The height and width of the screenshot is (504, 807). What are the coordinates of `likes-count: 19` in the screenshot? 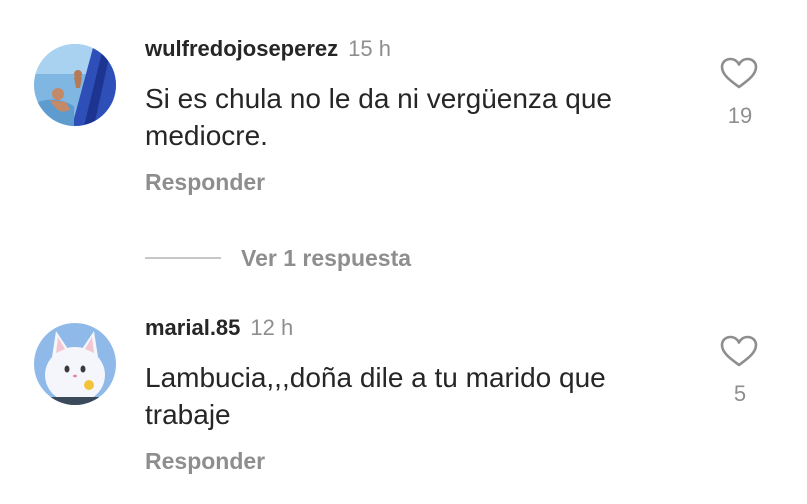 It's located at (740, 115).